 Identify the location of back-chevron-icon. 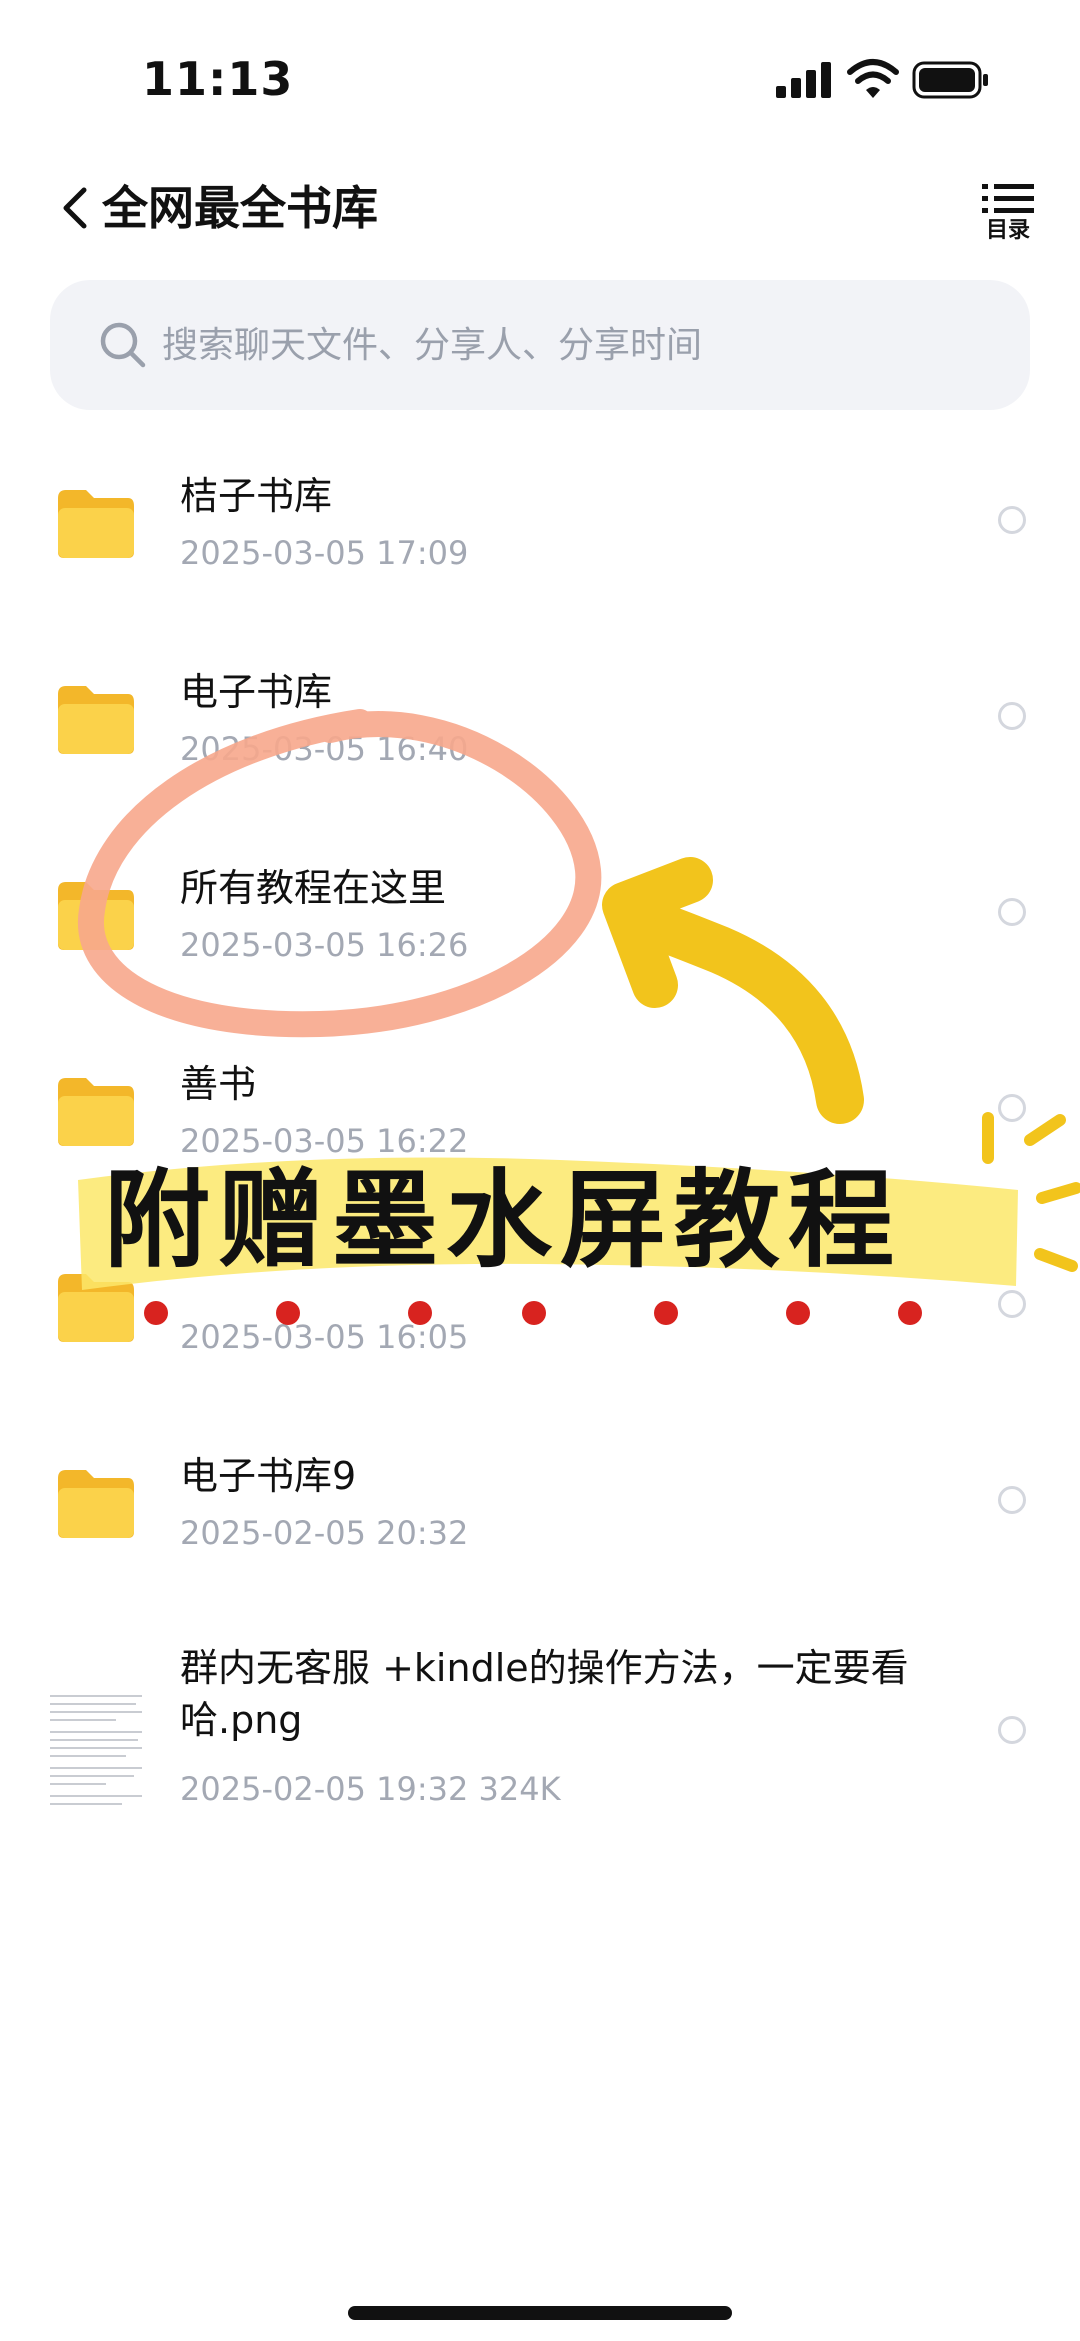
(76, 208).